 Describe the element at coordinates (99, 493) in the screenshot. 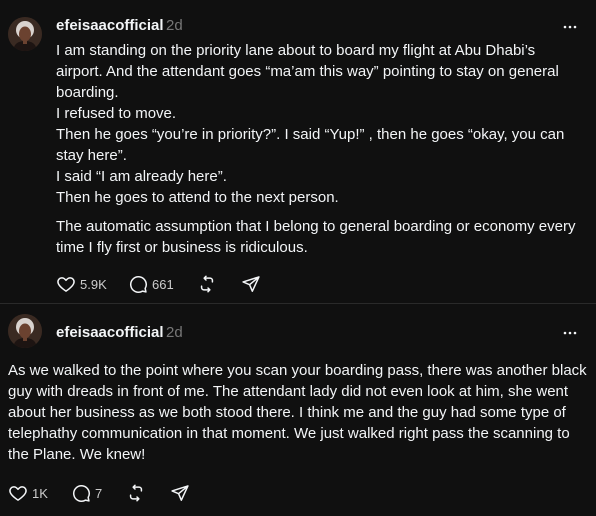

I see `reply-count: 7` at that location.